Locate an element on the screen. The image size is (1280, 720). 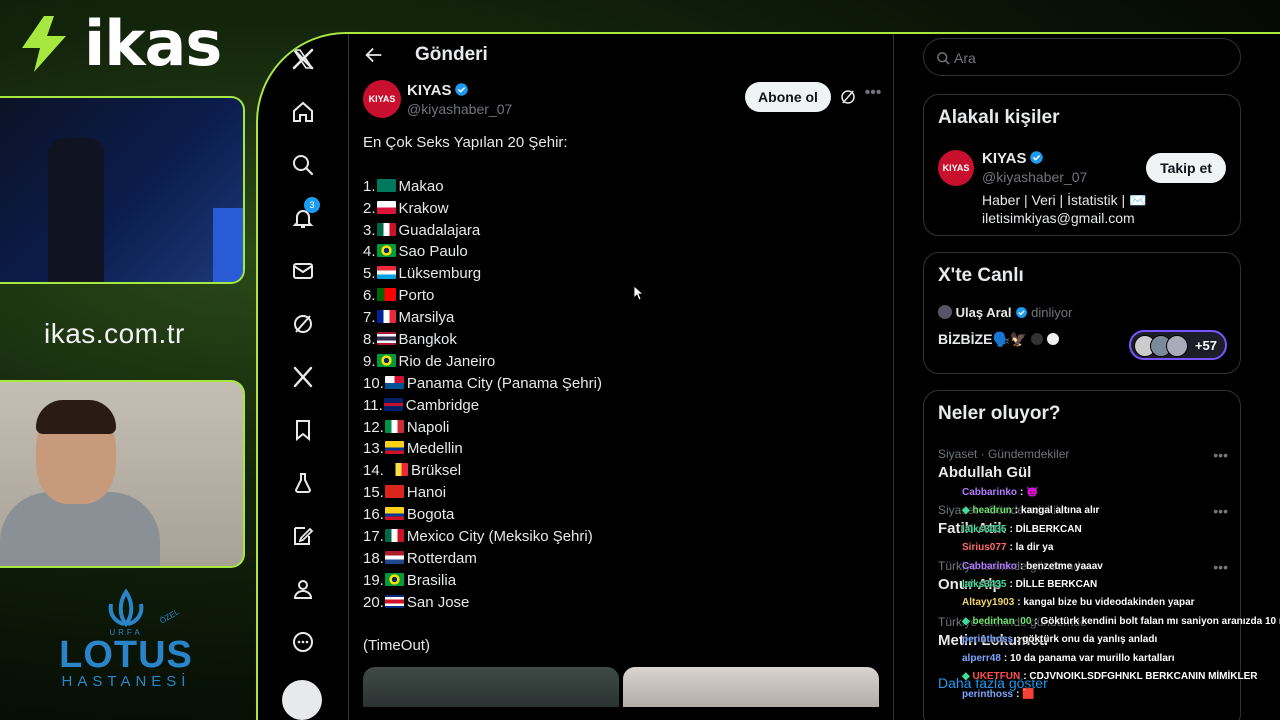
chat-username: perinthoss is located at coordinates (988, 640).